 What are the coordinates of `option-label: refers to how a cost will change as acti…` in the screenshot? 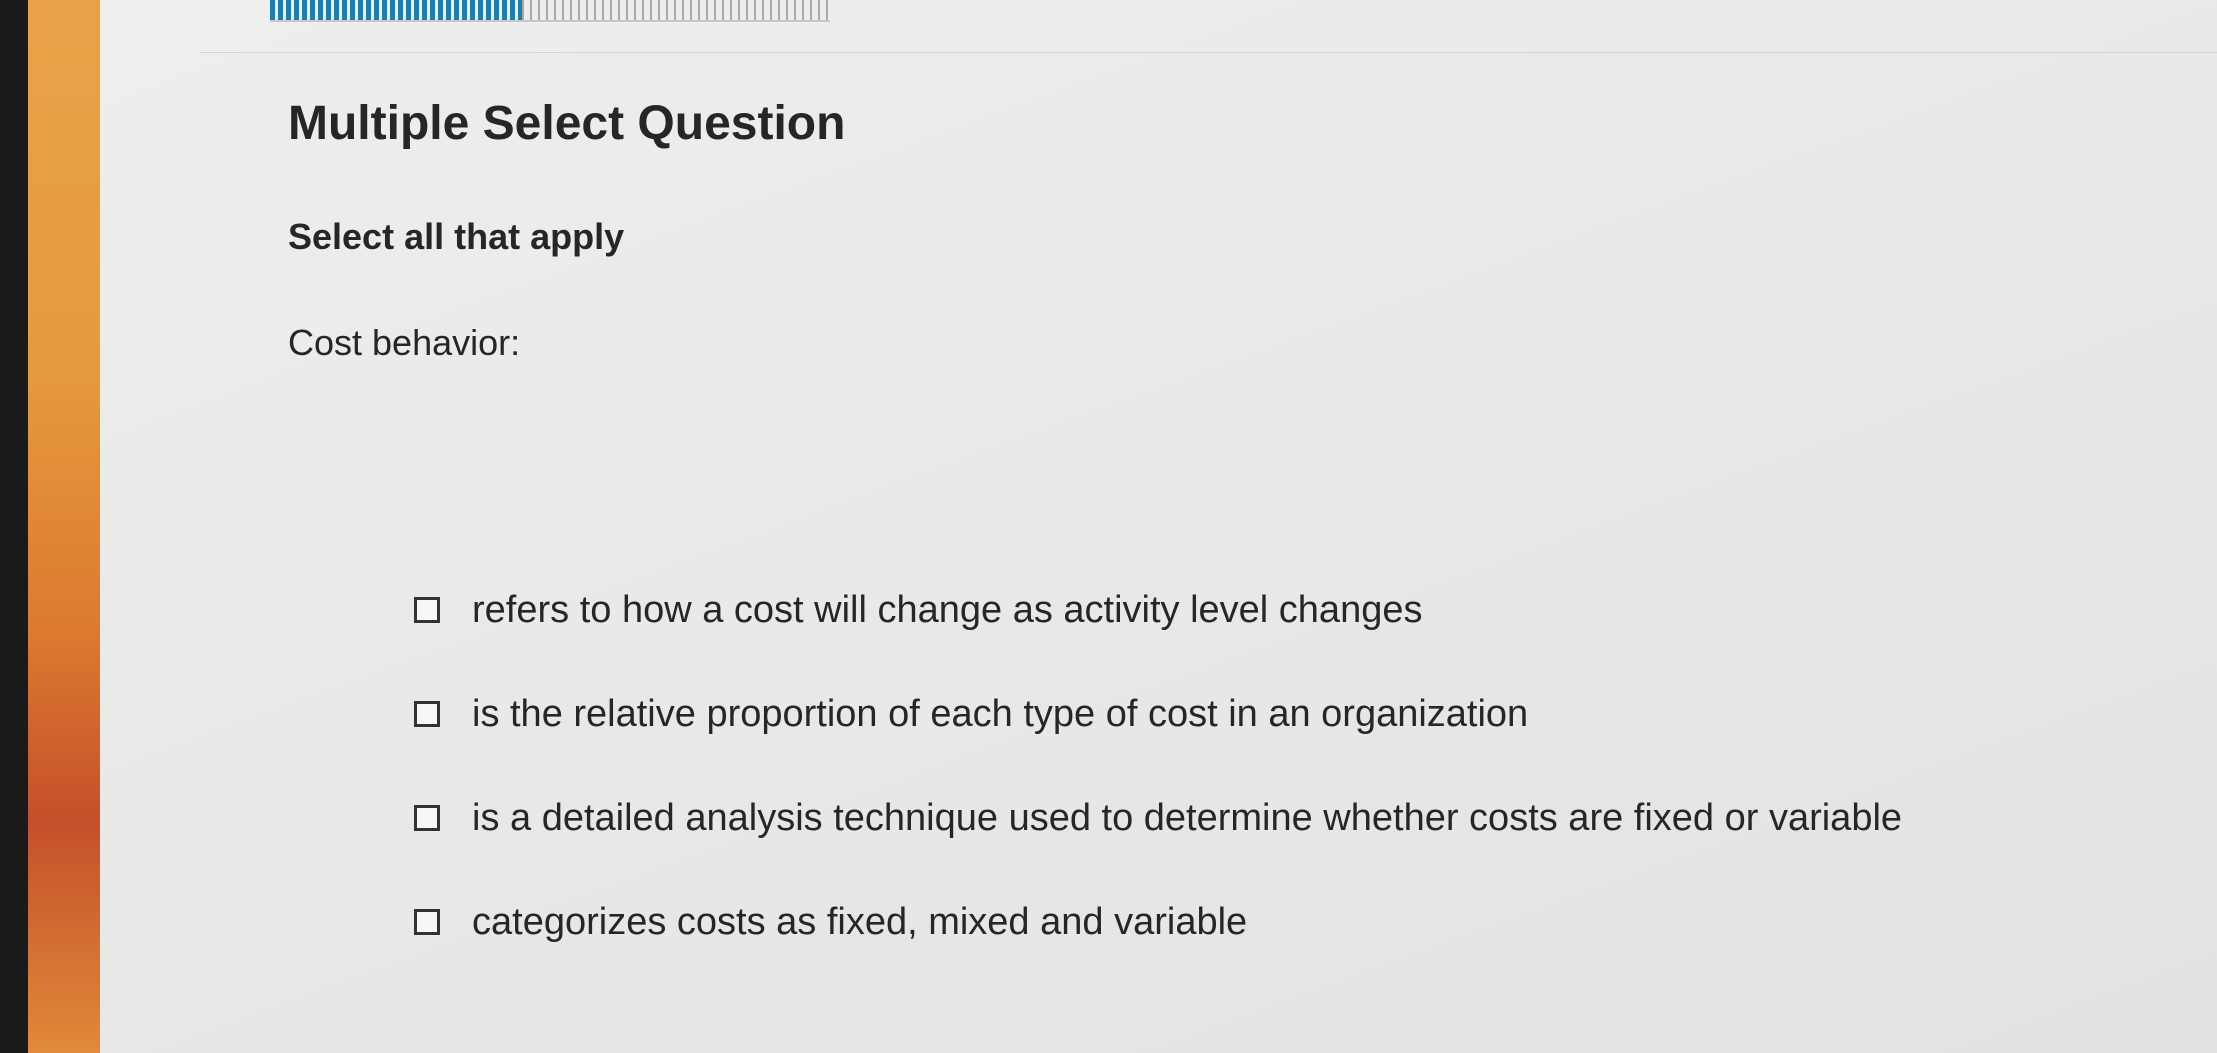 It's located at (947, 610).